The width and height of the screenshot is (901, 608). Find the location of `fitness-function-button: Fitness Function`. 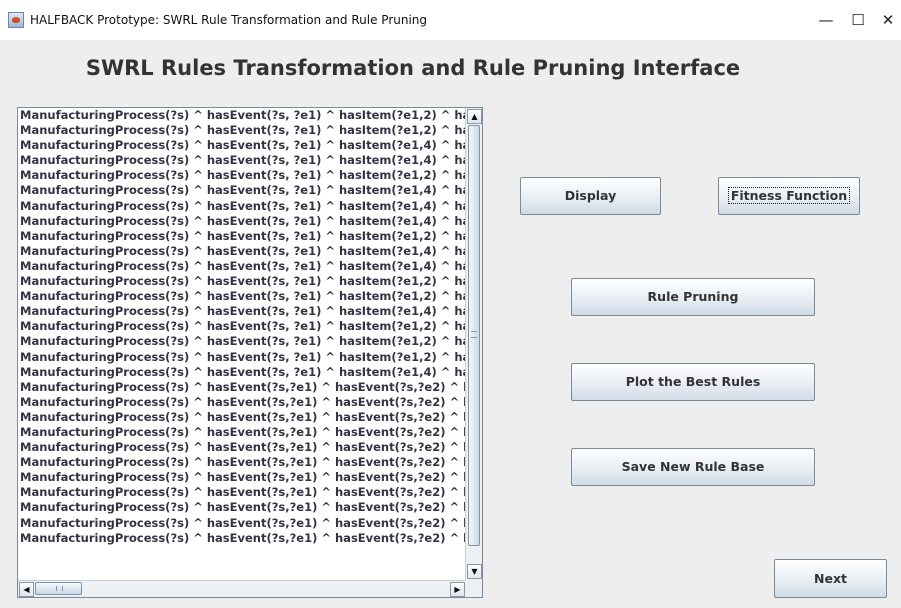

fitness-function-button: Fitness Function is located at coordinates (789, 196).